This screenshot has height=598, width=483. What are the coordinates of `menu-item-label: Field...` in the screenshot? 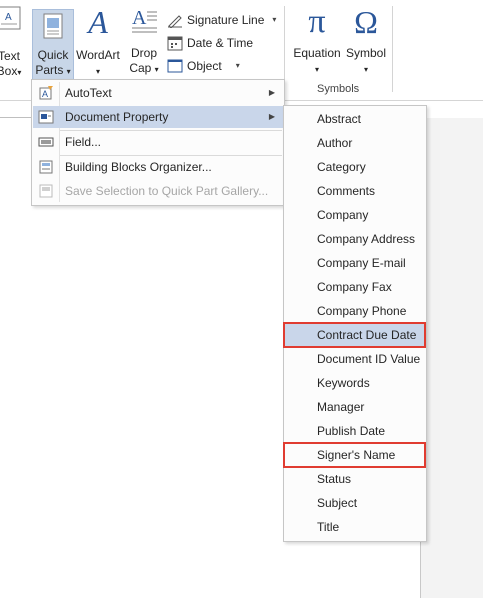 It's located at (83, 142).